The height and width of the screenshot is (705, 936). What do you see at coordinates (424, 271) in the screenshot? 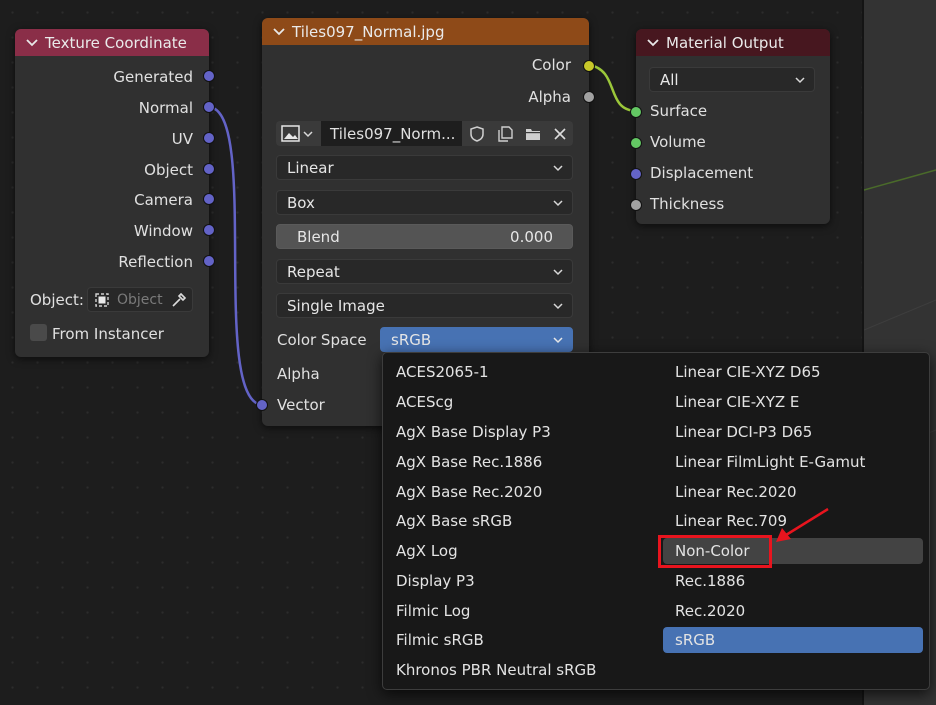
I see `extension-dropdown: Repeat` at bounding box center [424, 271].